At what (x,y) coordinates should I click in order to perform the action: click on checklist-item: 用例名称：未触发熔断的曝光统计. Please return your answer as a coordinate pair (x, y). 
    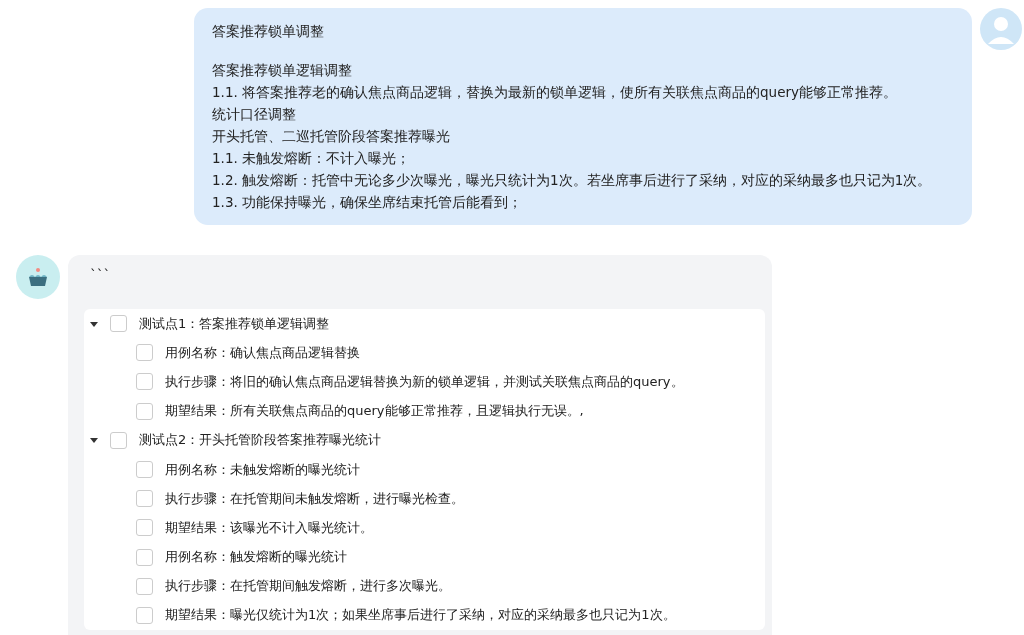
    Looking at the image, I should click on (262, 469).